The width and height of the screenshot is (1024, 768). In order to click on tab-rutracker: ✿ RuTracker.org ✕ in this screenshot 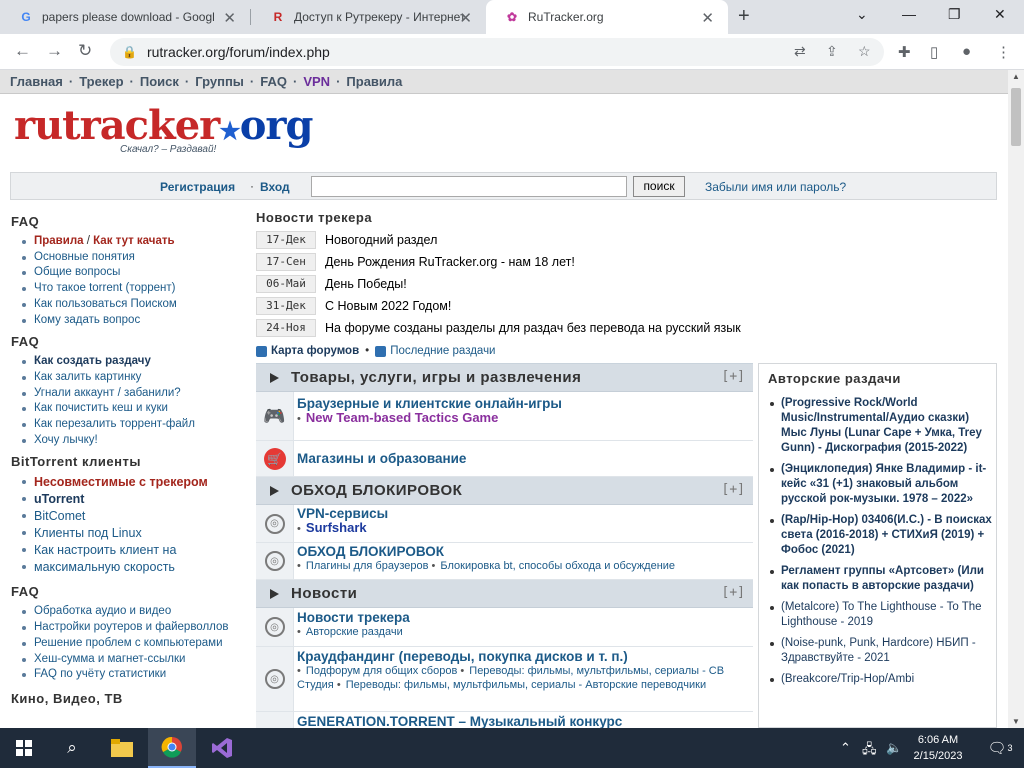, I will do `click(607, 17)`.